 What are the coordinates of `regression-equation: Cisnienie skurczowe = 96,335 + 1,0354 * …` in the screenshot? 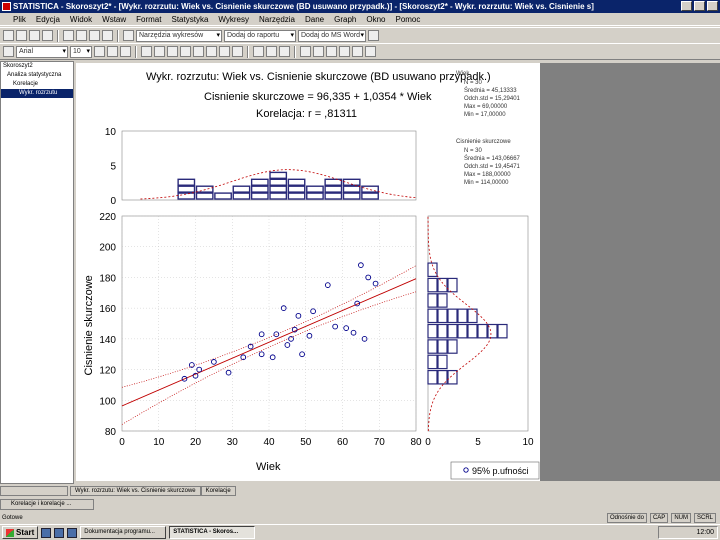 It's located at (318, 97).